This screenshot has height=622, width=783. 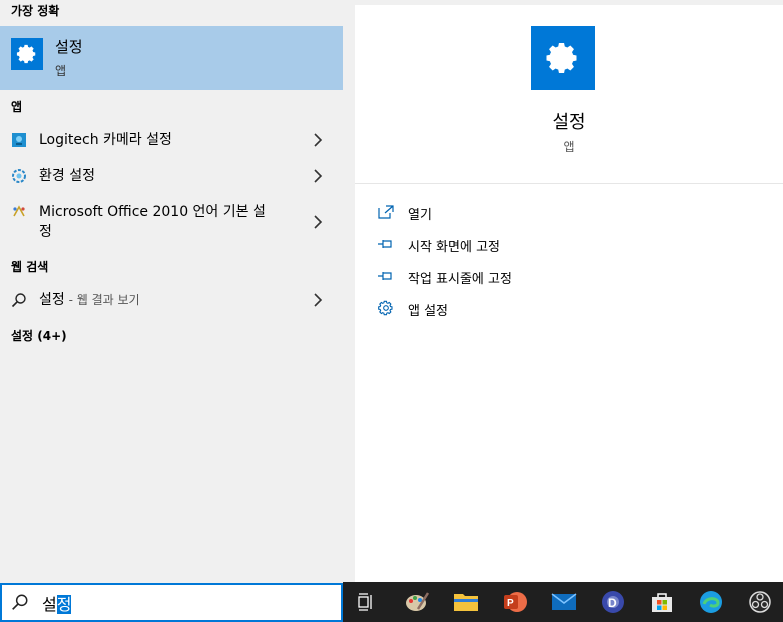 What do you see at coordinates (428, 311) in the screenshot?
I see `action-label: 앱 설정` at bounding box center [428, 311].